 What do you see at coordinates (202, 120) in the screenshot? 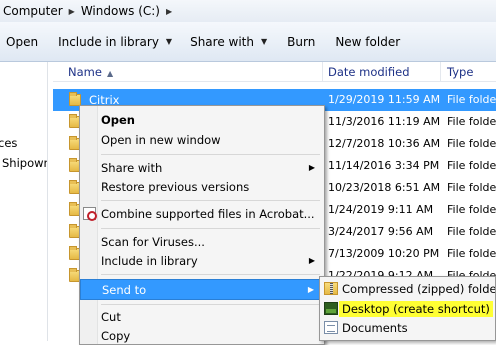
I see `menu-item-open: Open` at bounding box center [202, 120].